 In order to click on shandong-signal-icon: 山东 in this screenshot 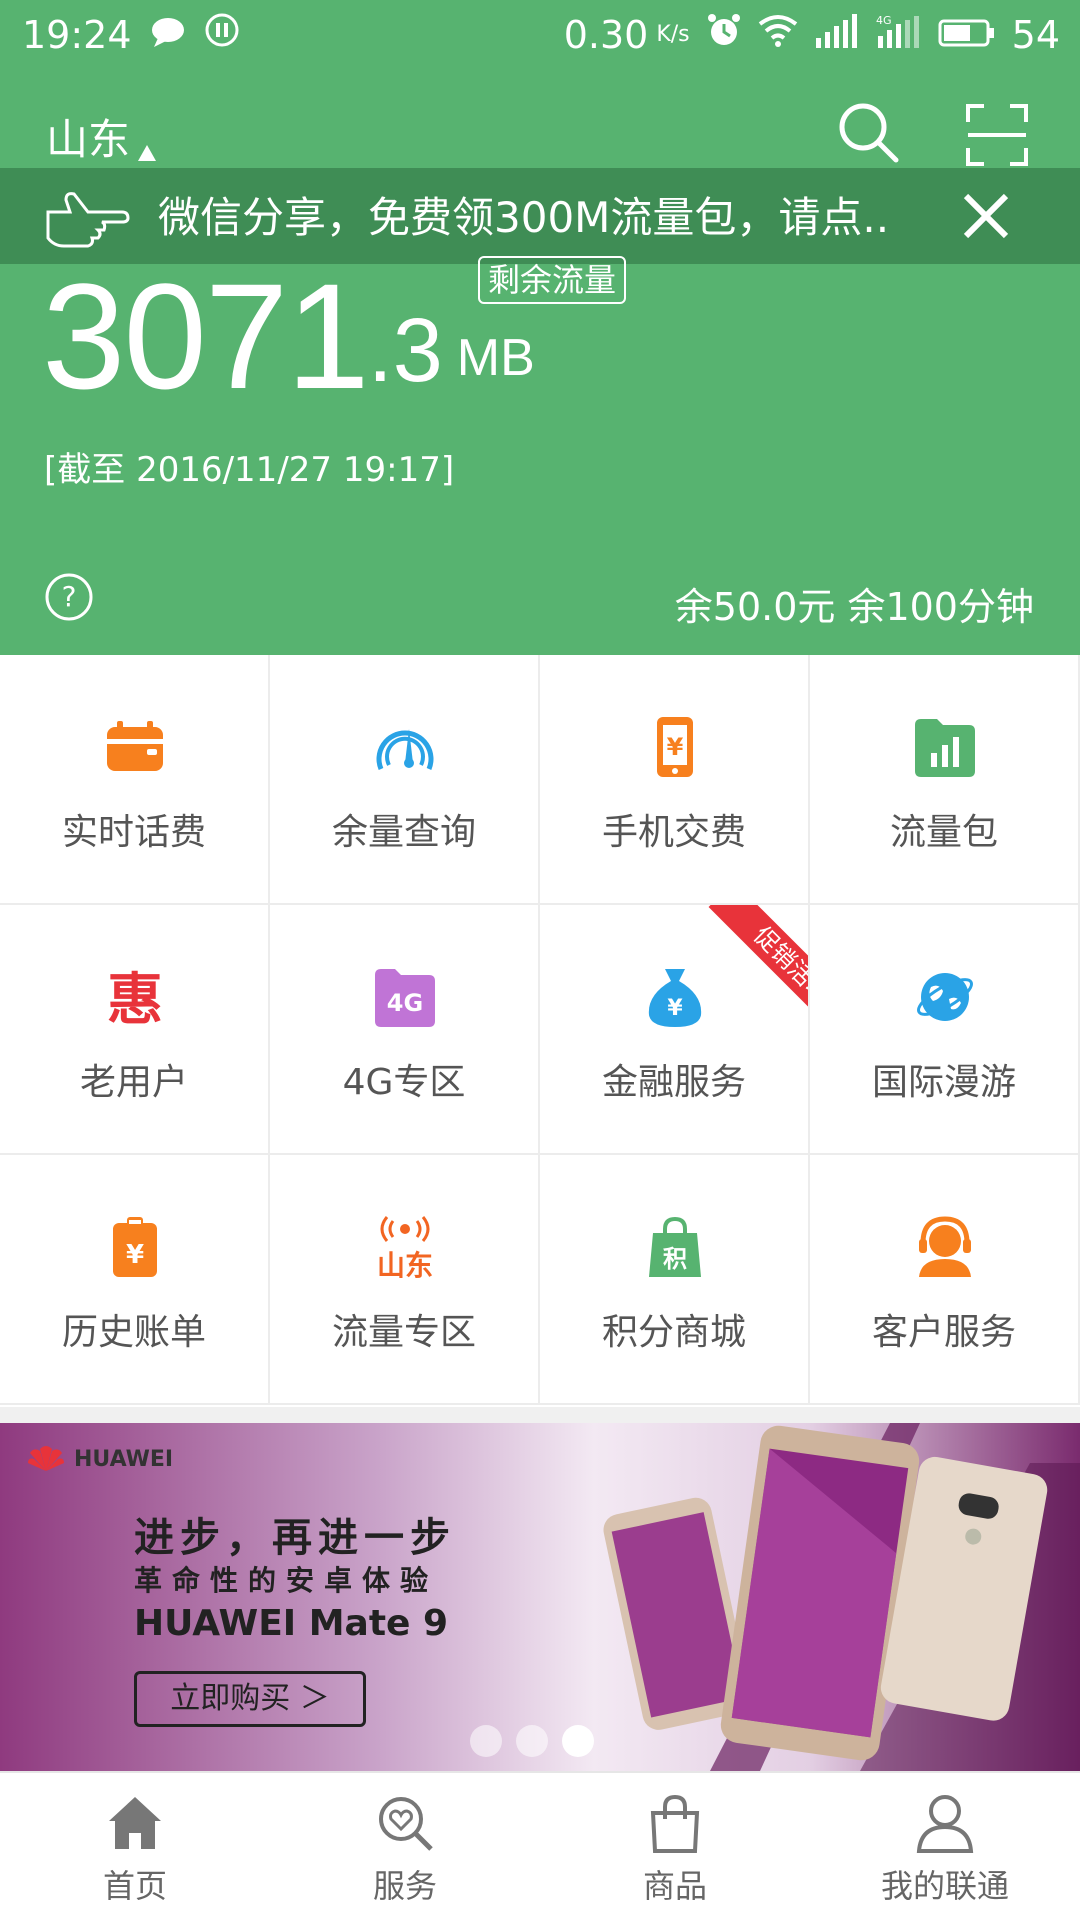, I will do `click(405, 1248)`.